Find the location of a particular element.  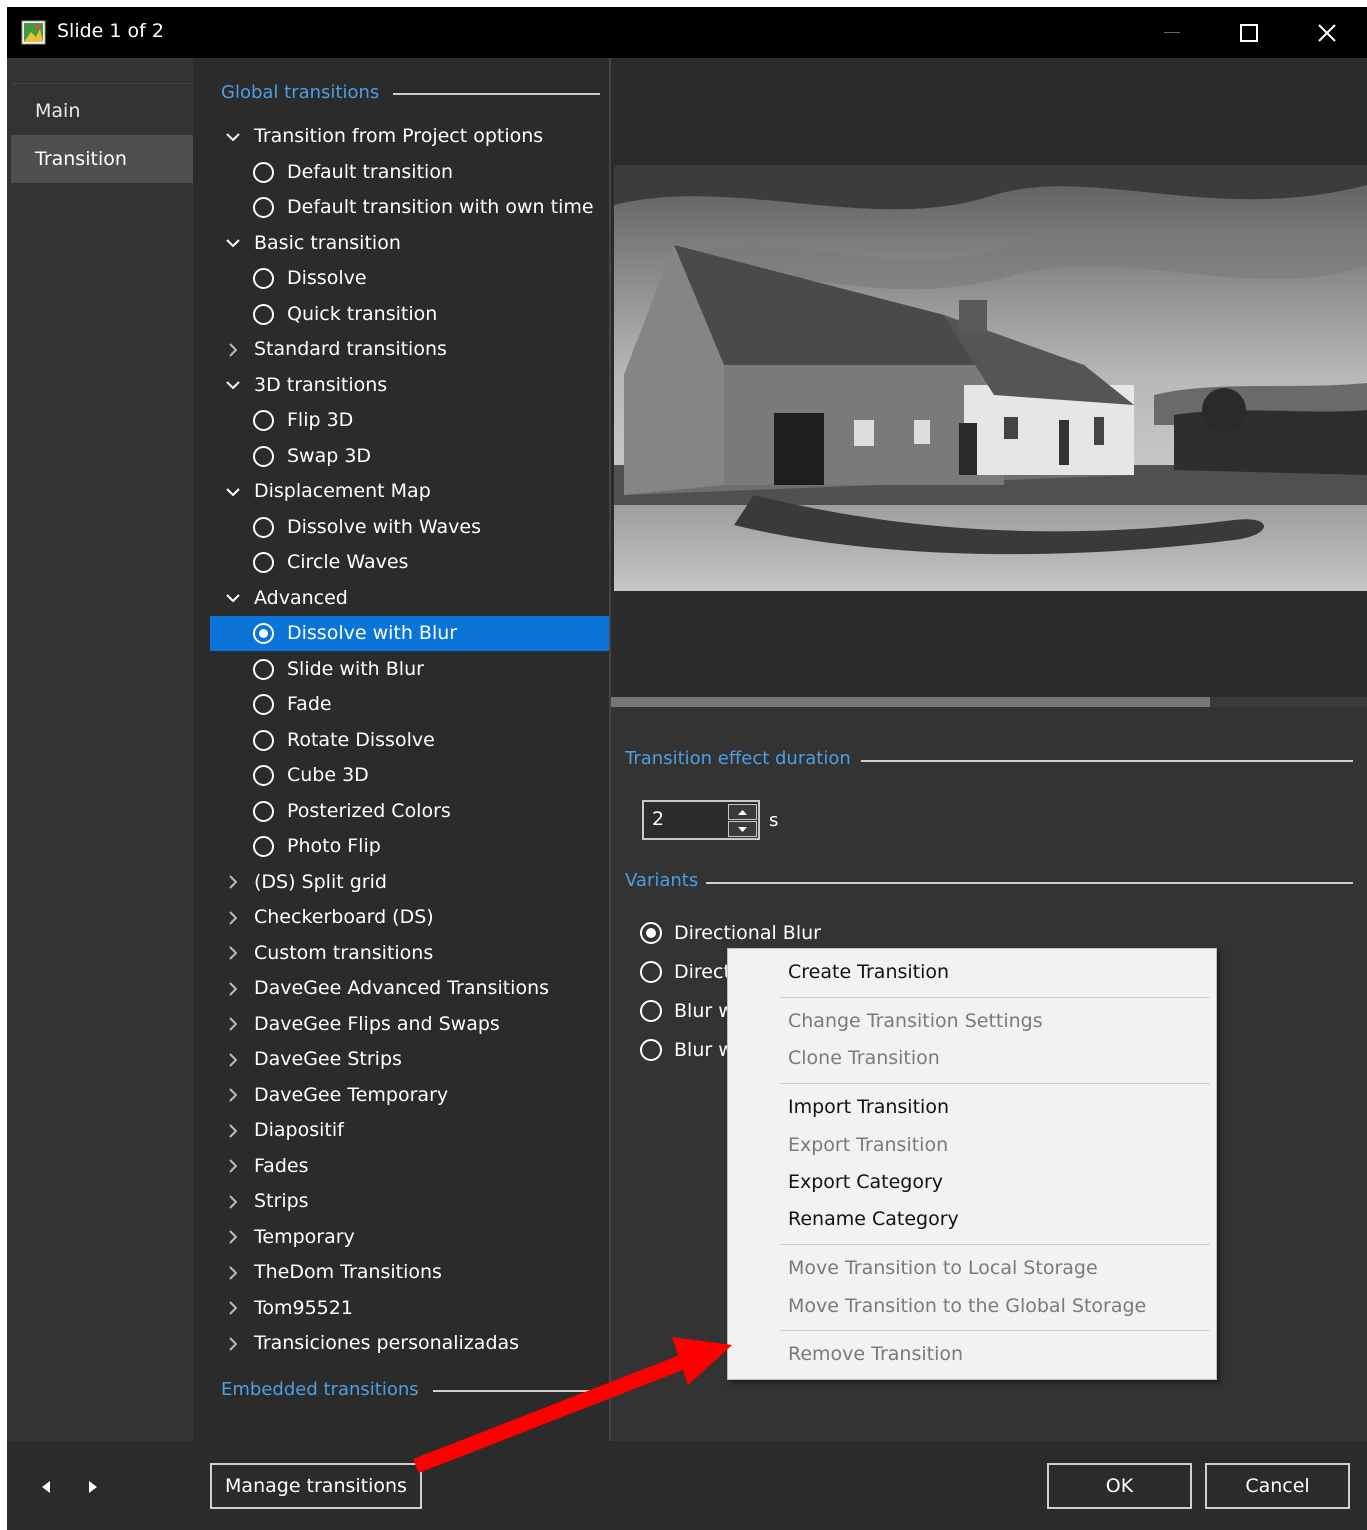

tree-category: DaveGee Flips and Swaps is located at coordinates (409, 1024).